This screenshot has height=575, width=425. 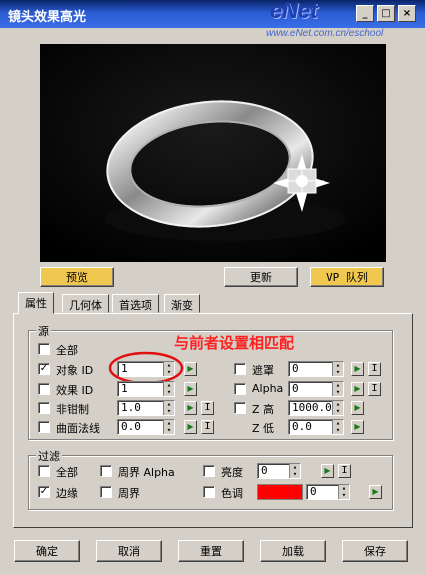 I want to click on object-id-map-icon: ▶, so click(x=190, y=369).